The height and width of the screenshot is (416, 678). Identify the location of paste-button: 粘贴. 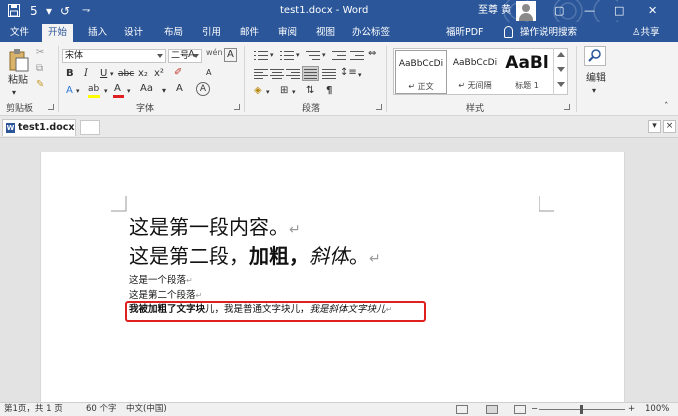
(18, 81).